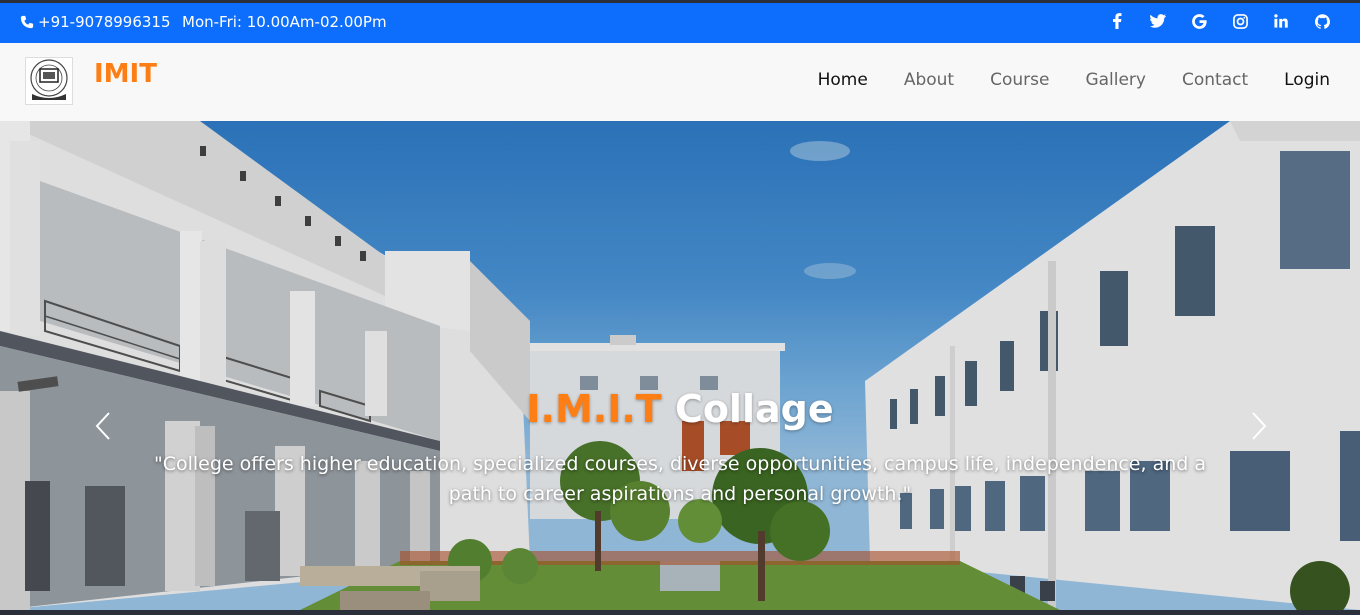  What do you see at coordinates (680, 21) in the screenshot?
I see `top-contact-bar: +91-9078996315 Mon-Fri: 10.00Am-02.00Pm` at bounding box center [680, 21].